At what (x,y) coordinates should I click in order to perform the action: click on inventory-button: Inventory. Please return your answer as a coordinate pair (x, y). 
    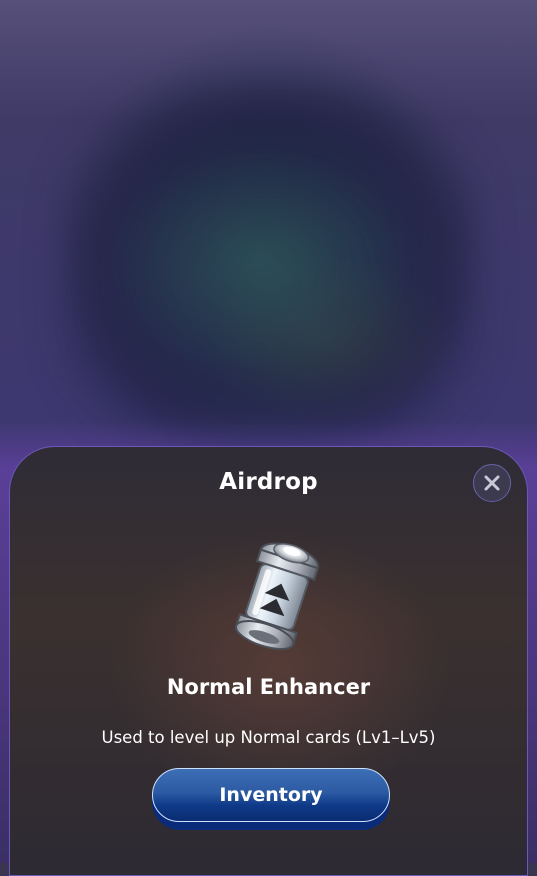
    Looking at the image, I should click on (271, 799).